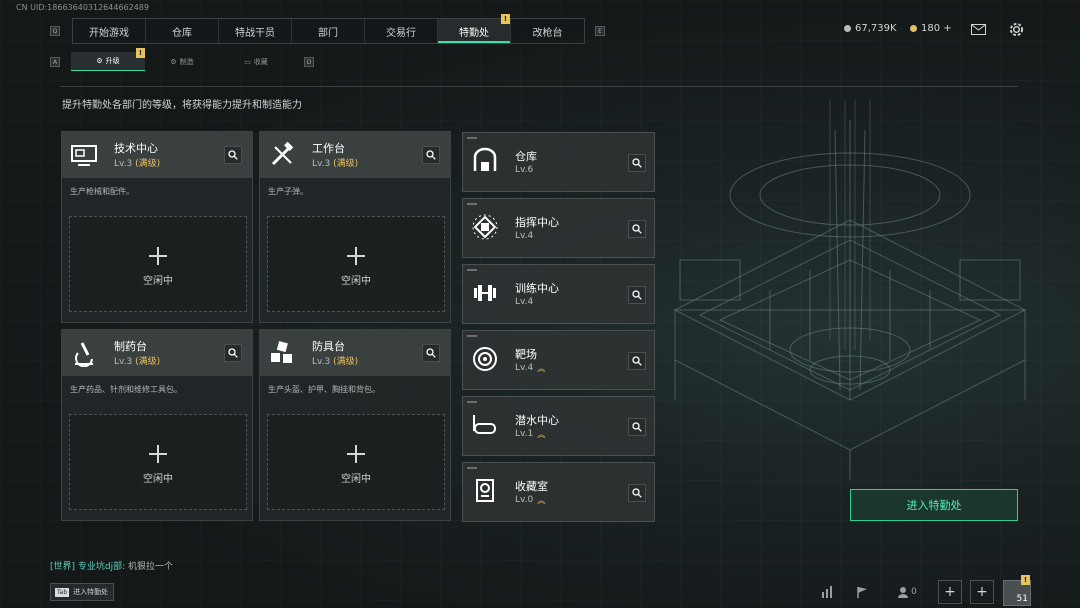 The image size is (1080, 608). What do you see at coordinates (55, 31) in the screenshot?
I see `nav-prev-key: Q` at bounding box center [55, 31].